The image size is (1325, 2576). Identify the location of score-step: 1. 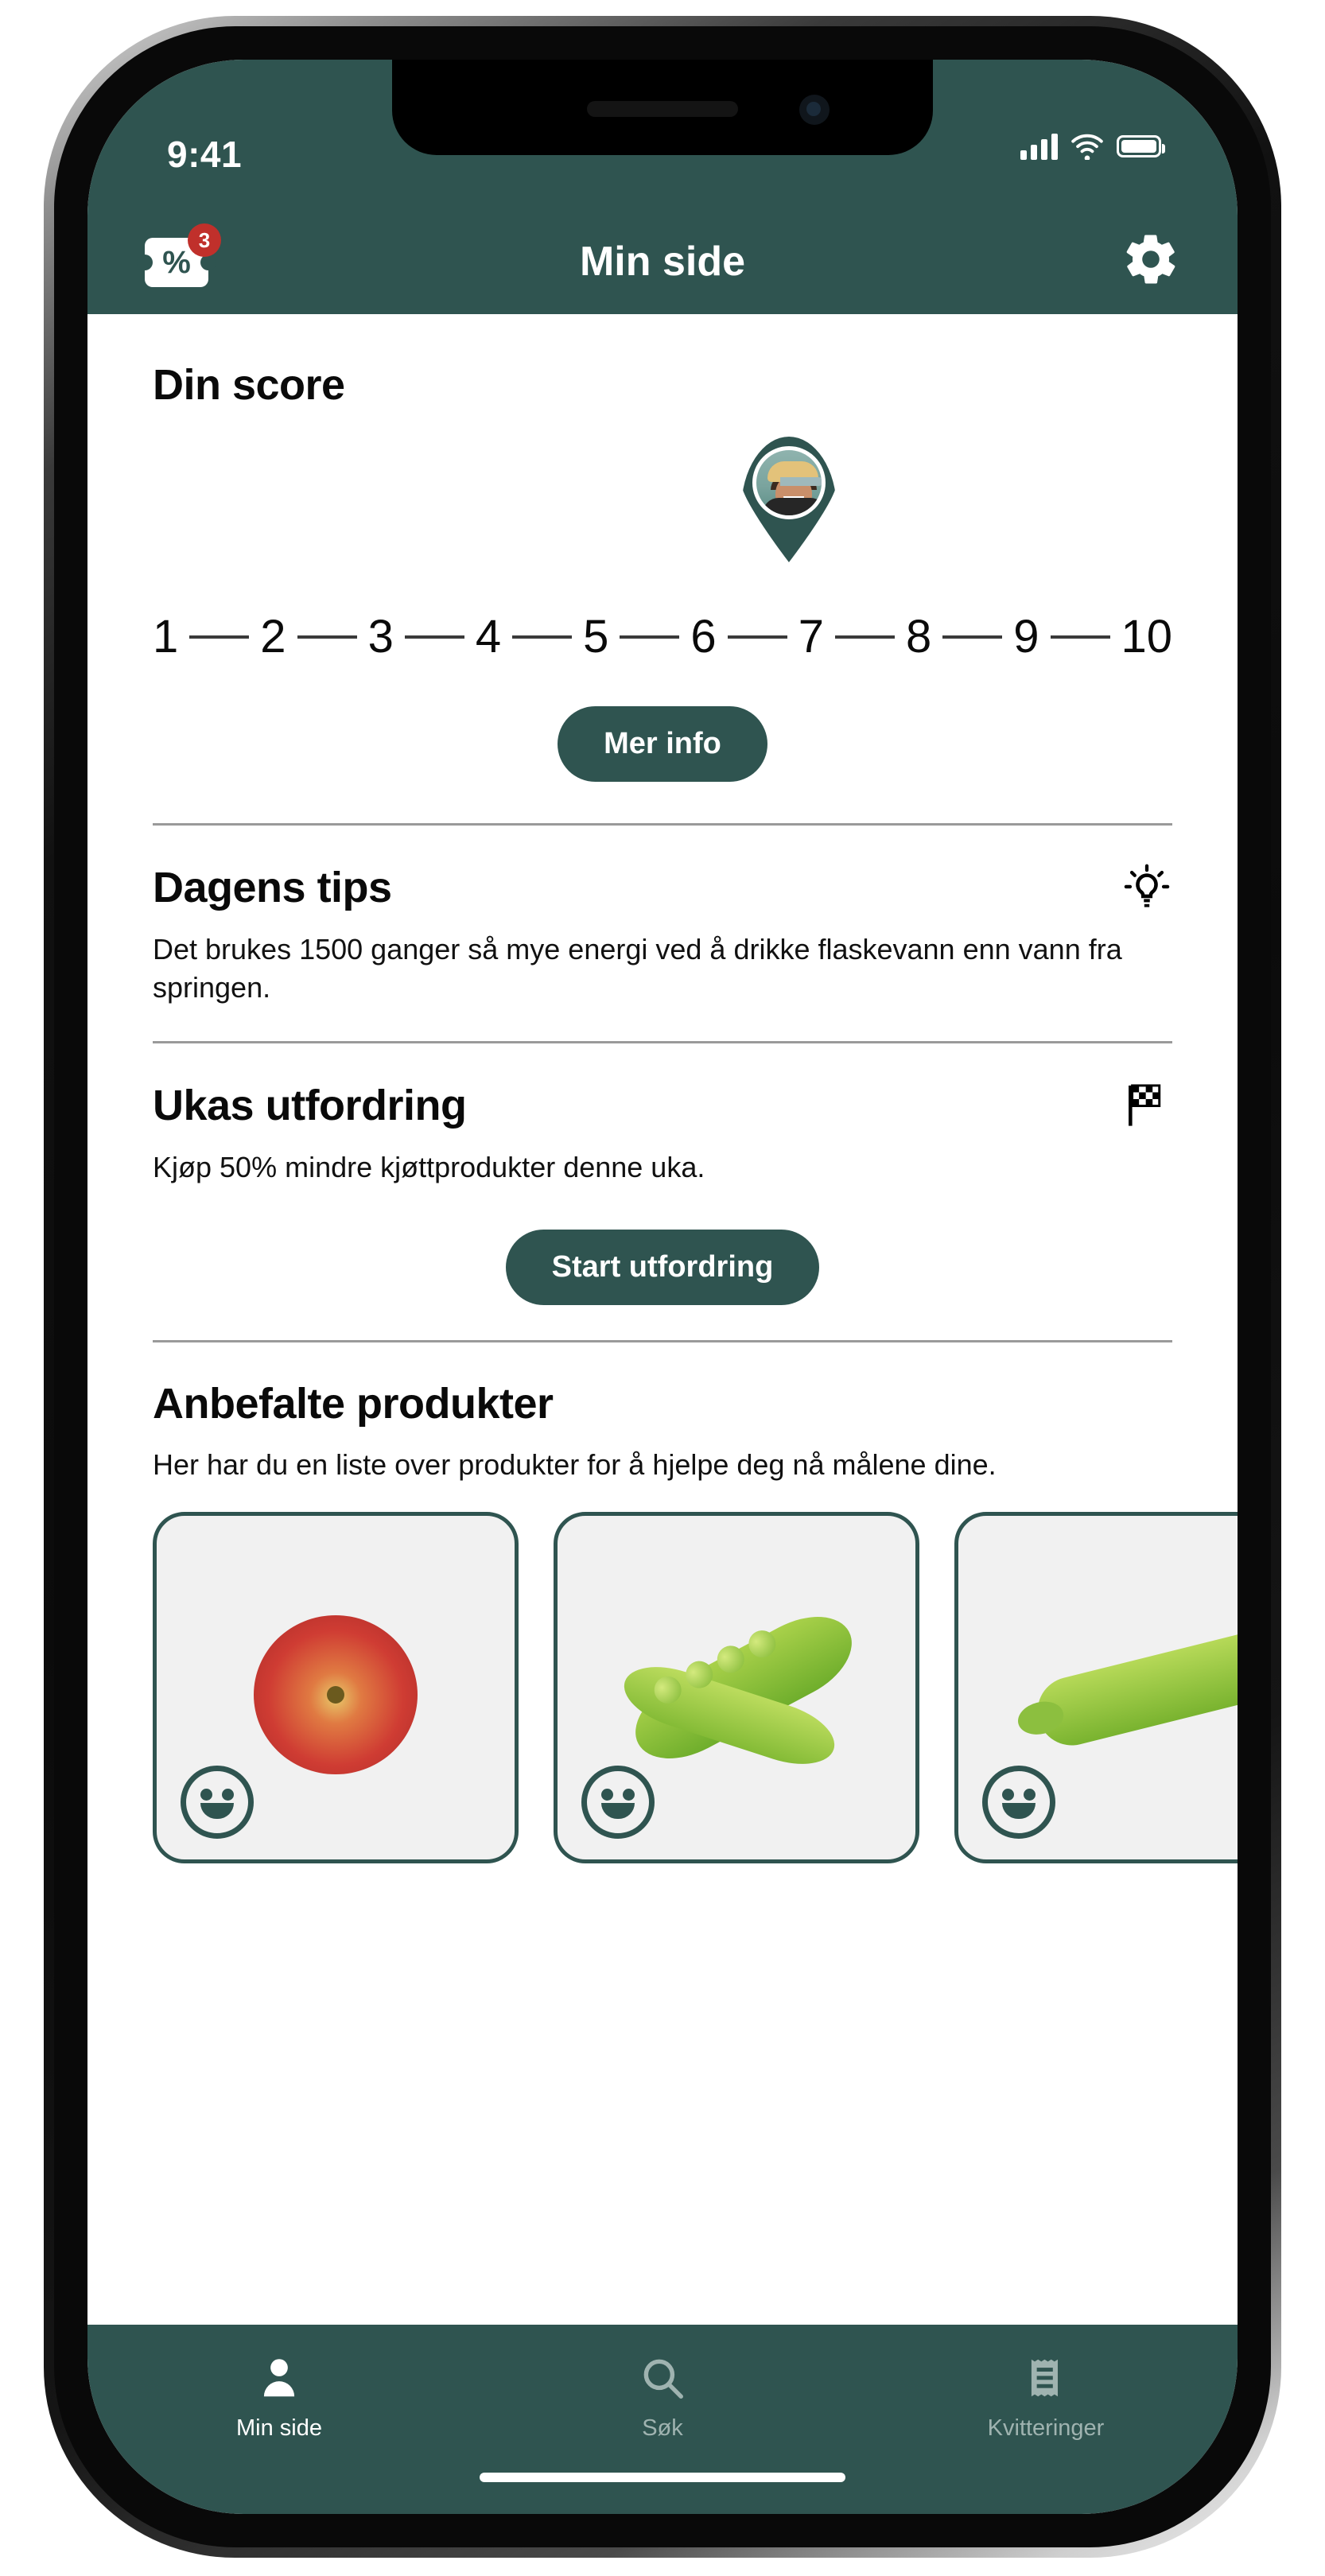
(166, 636).